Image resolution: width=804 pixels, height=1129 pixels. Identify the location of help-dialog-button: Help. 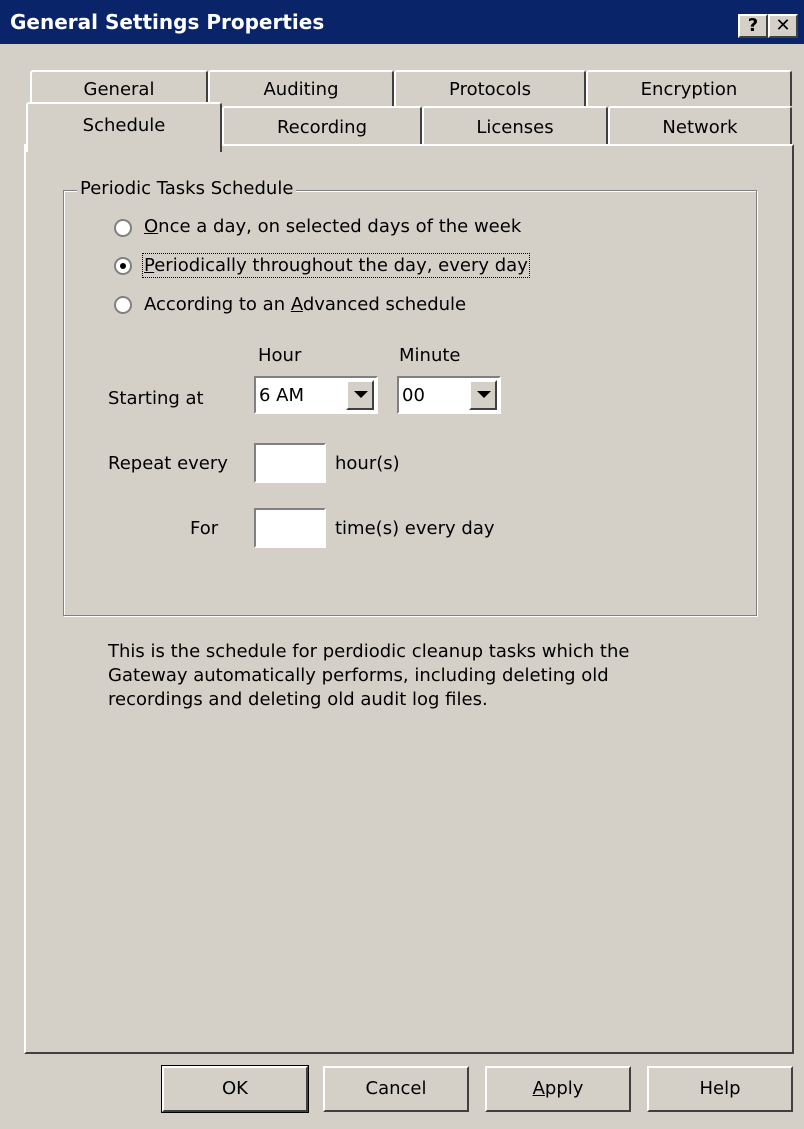
(720, 1089).